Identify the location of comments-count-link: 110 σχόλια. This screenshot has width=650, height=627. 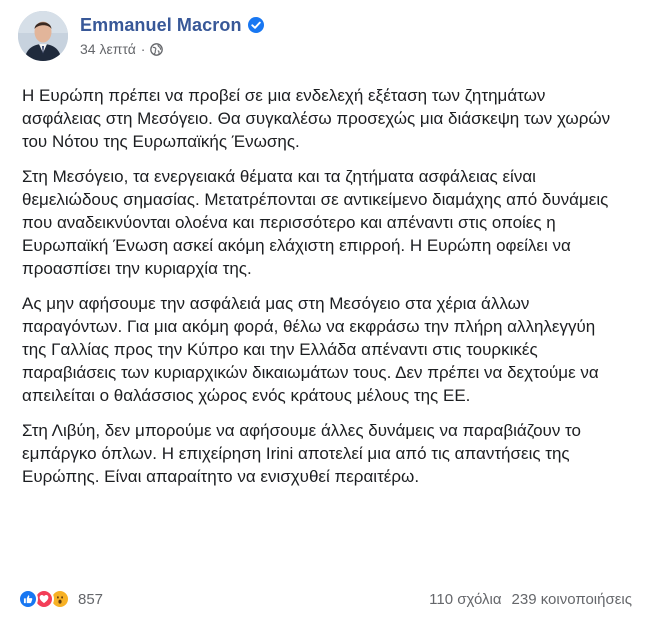
(465, 599).